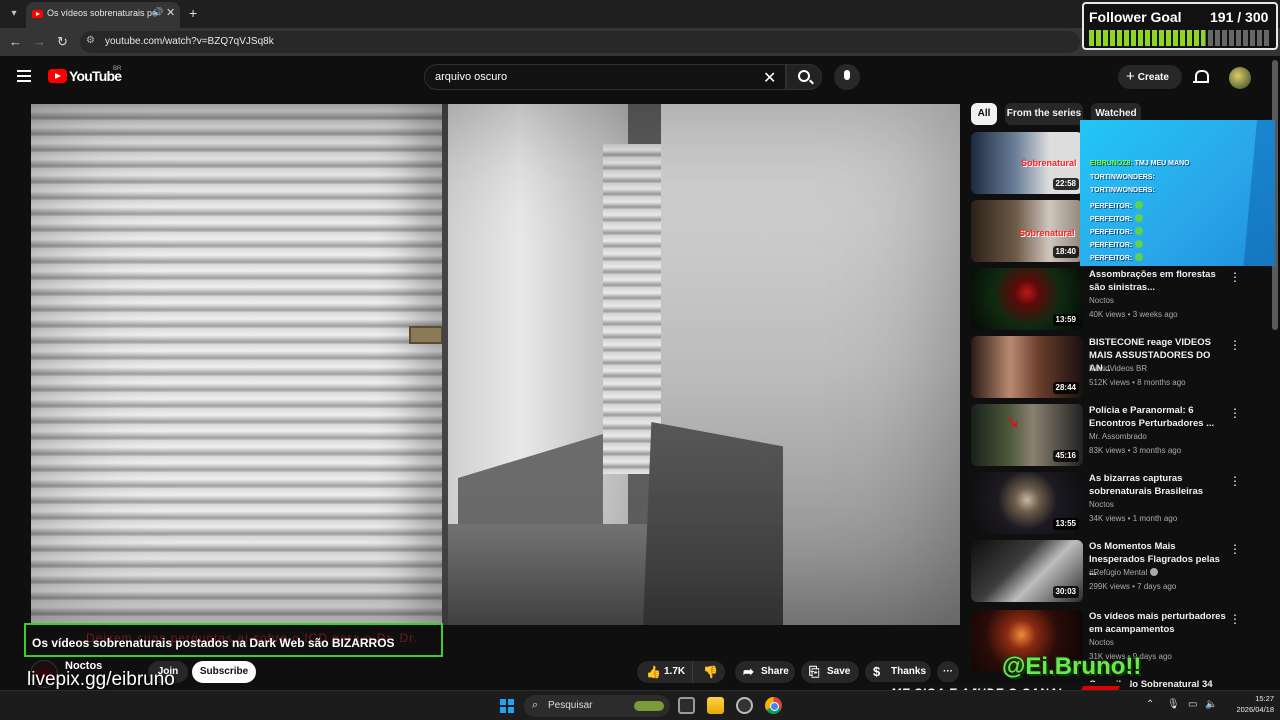  Describe the element at coordinates (101, 679) in the screenshot. I see `livepix-overlay-text: livepix.gg/eibruno` at that location.